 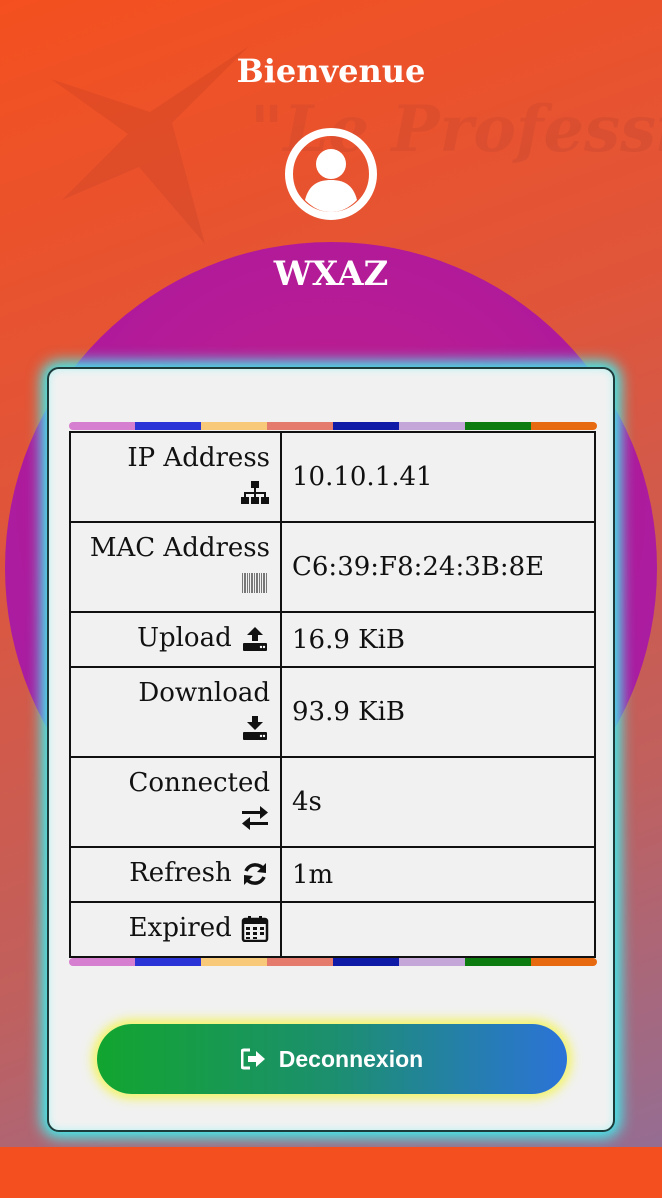 I want to click on table-row: Download 93.9 KiB, so click(x=332, y=712).